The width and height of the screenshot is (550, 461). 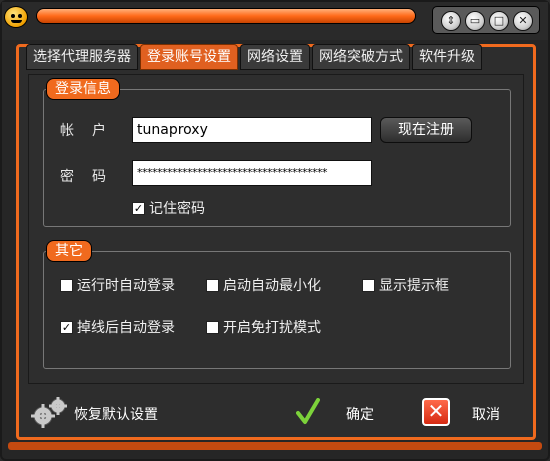 I want to click on ok-button: 确定, so click(x=360, y=414).